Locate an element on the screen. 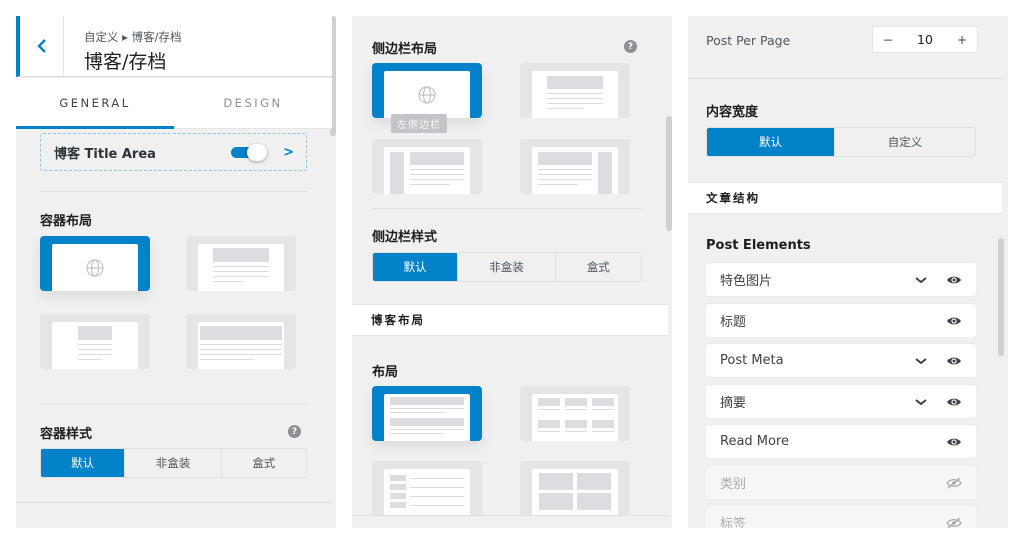 This screenshot has height=544, width=1024. post-per-page-label: Post Per Page is located at coordinates (748, 40).